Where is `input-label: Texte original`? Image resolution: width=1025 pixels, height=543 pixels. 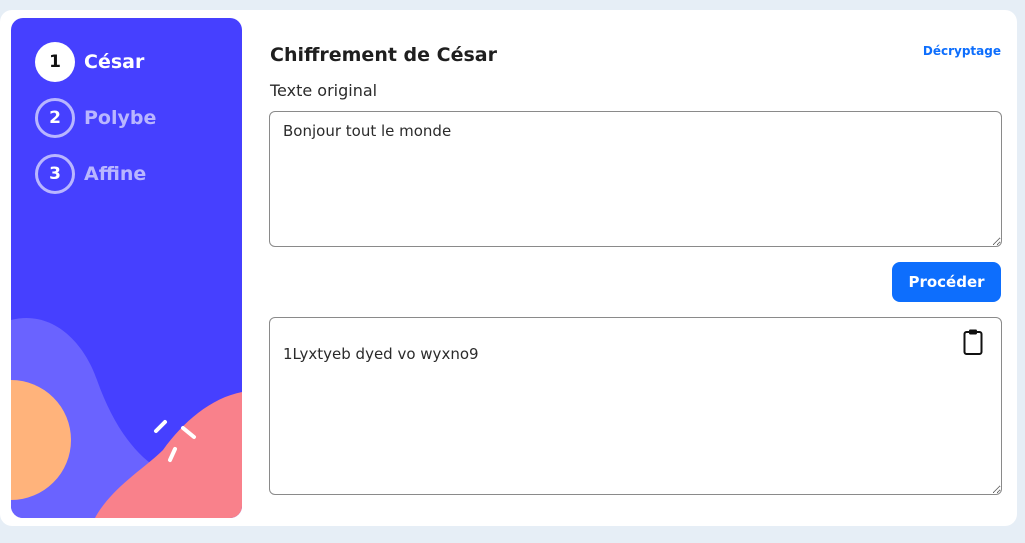 input-label: Texte original is located at coordinates (324, 90).